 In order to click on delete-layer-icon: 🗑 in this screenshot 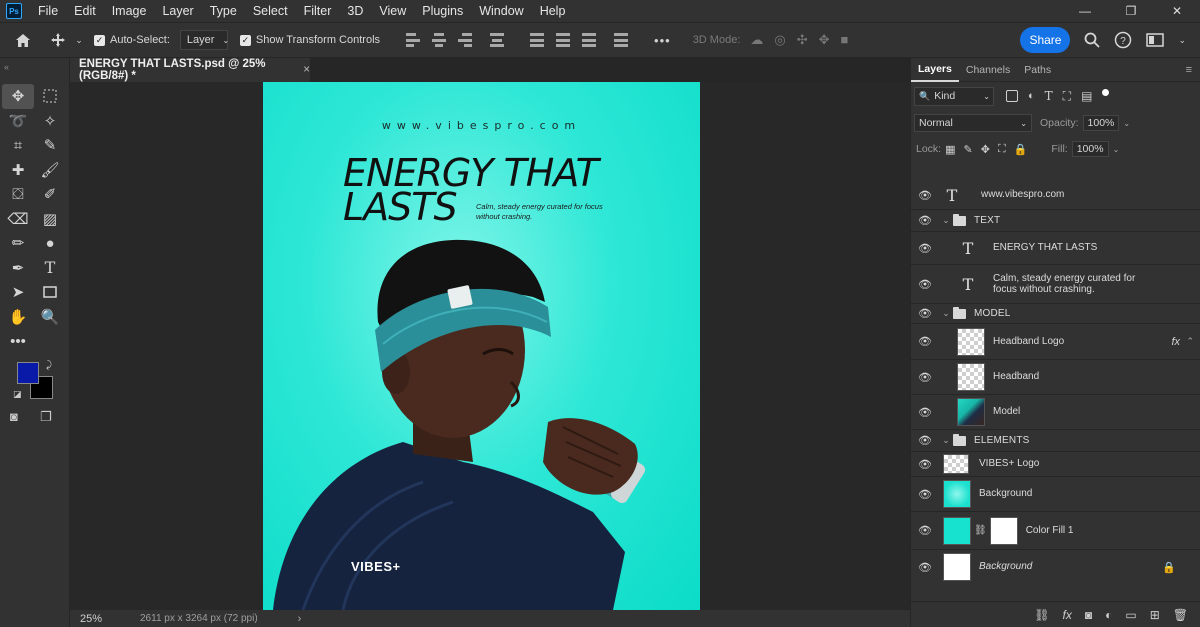, I will do `click(1180, 615)`.